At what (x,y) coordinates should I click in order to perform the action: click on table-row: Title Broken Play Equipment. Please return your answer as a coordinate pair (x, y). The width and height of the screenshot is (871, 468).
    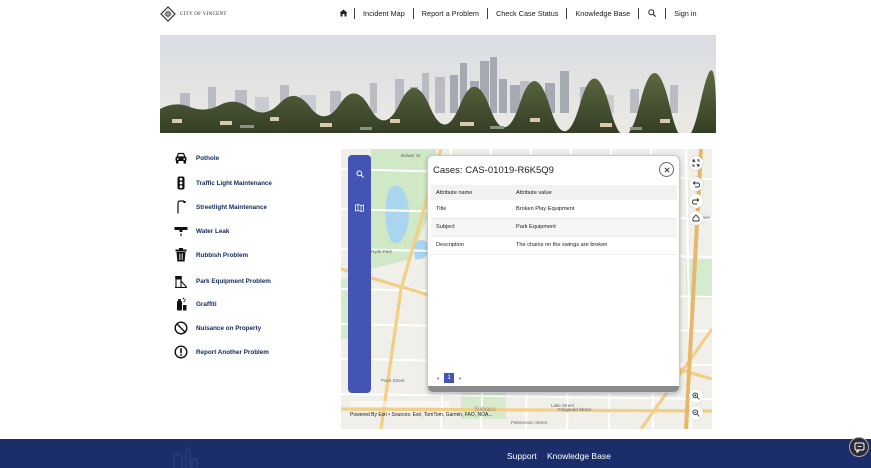
    Looking at the image, I should click on (554, 209).